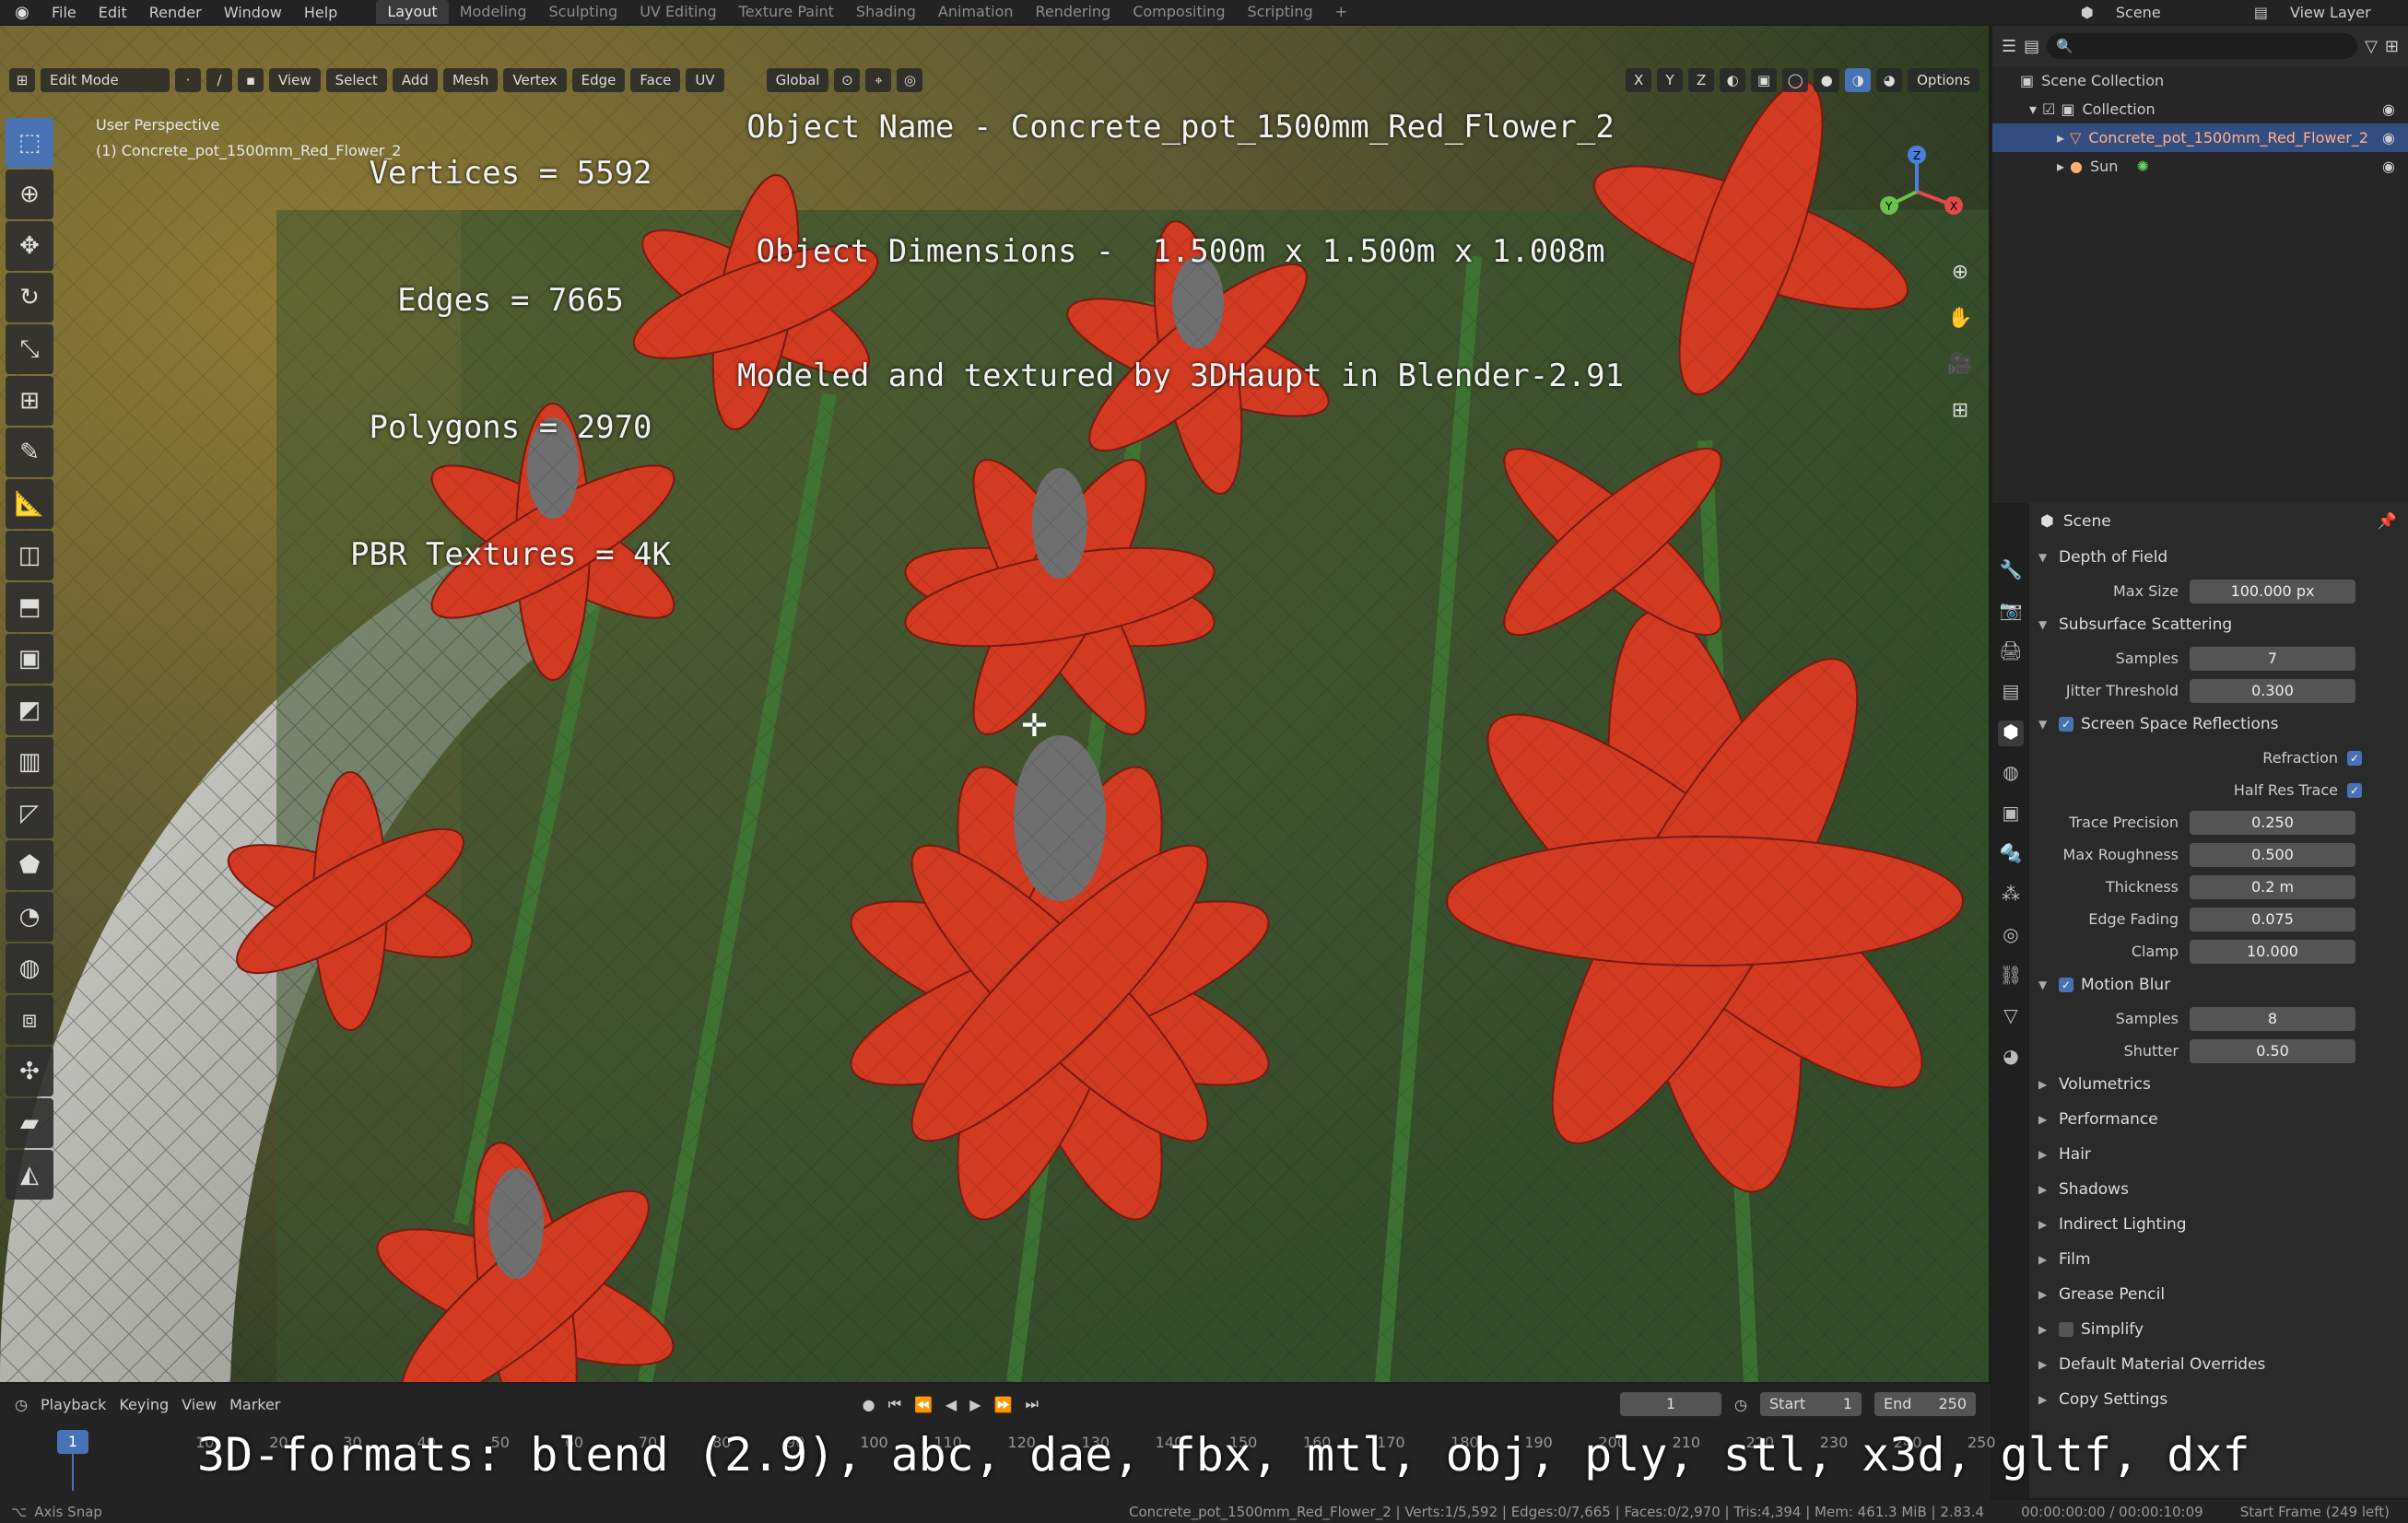 This screenshot has width=2408, height=1523. What do you see at coordinates (2218, 1364) in the screenshot?
I see `panel-default-material-overrides: ▶ Default Material Overrides` at bounding box center [2218, 1364].